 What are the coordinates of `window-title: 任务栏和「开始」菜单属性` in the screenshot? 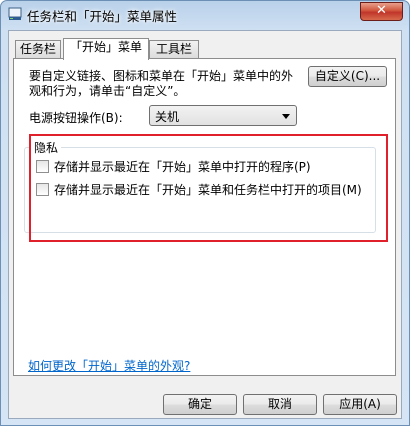 It's located at (102, 16).